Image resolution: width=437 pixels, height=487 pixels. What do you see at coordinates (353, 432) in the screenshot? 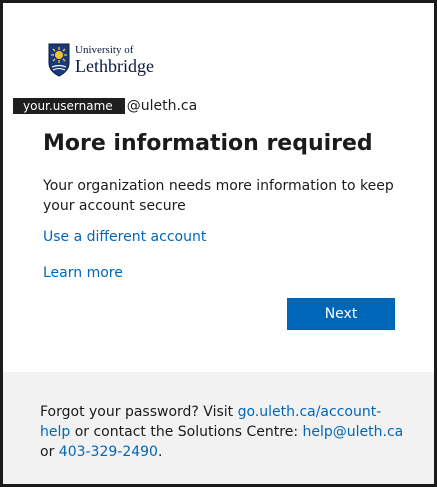
I see `help-email-link: help@uleth.ca` at bounding box center [353, 432].